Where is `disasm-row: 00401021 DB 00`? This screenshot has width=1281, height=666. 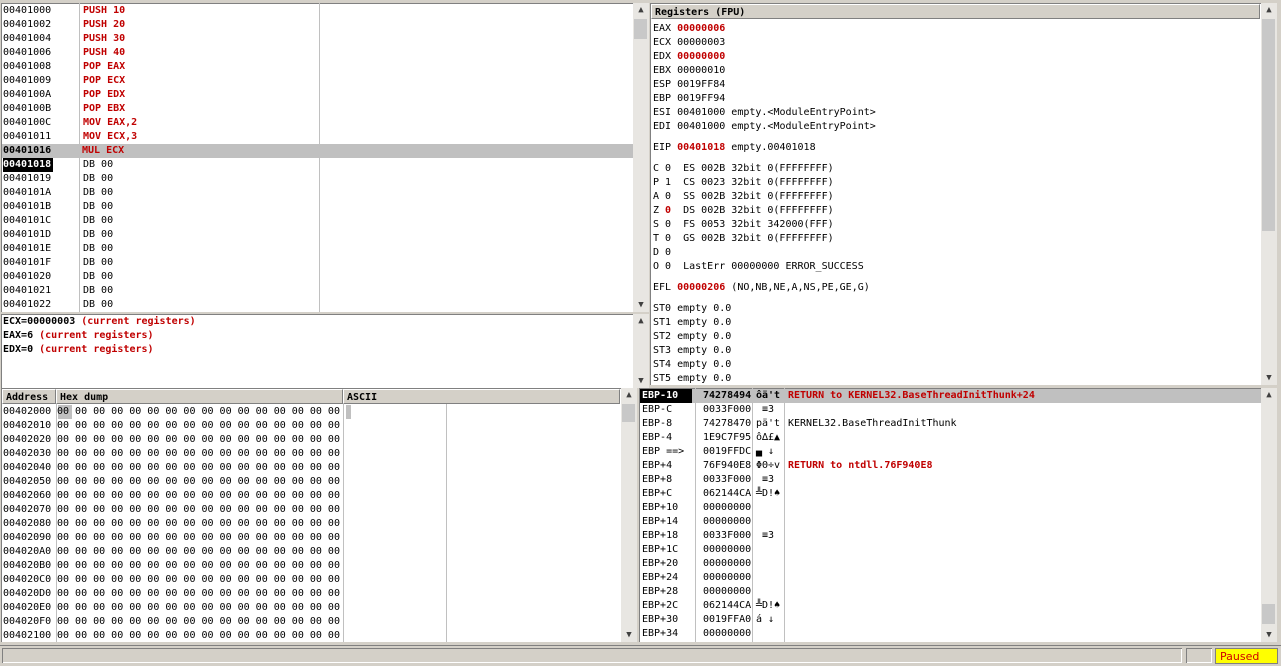 disasm-row: 00401021 DB 00 is located at coordinates (318, 291).